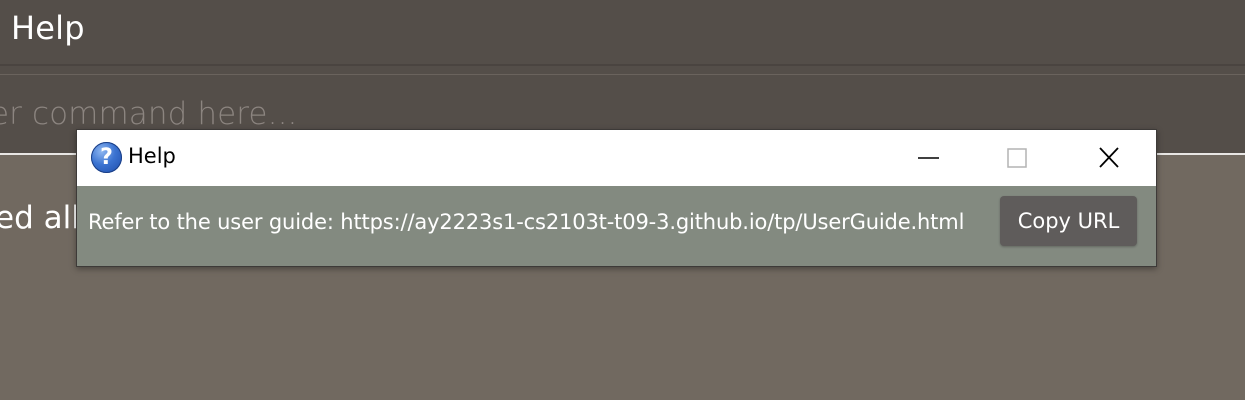 This screenshot has width=1245, height=400. What do you see at coordinates (106, 157) in the screenshot?
I see `question-icon: ?` at bounding box center [106, 157].